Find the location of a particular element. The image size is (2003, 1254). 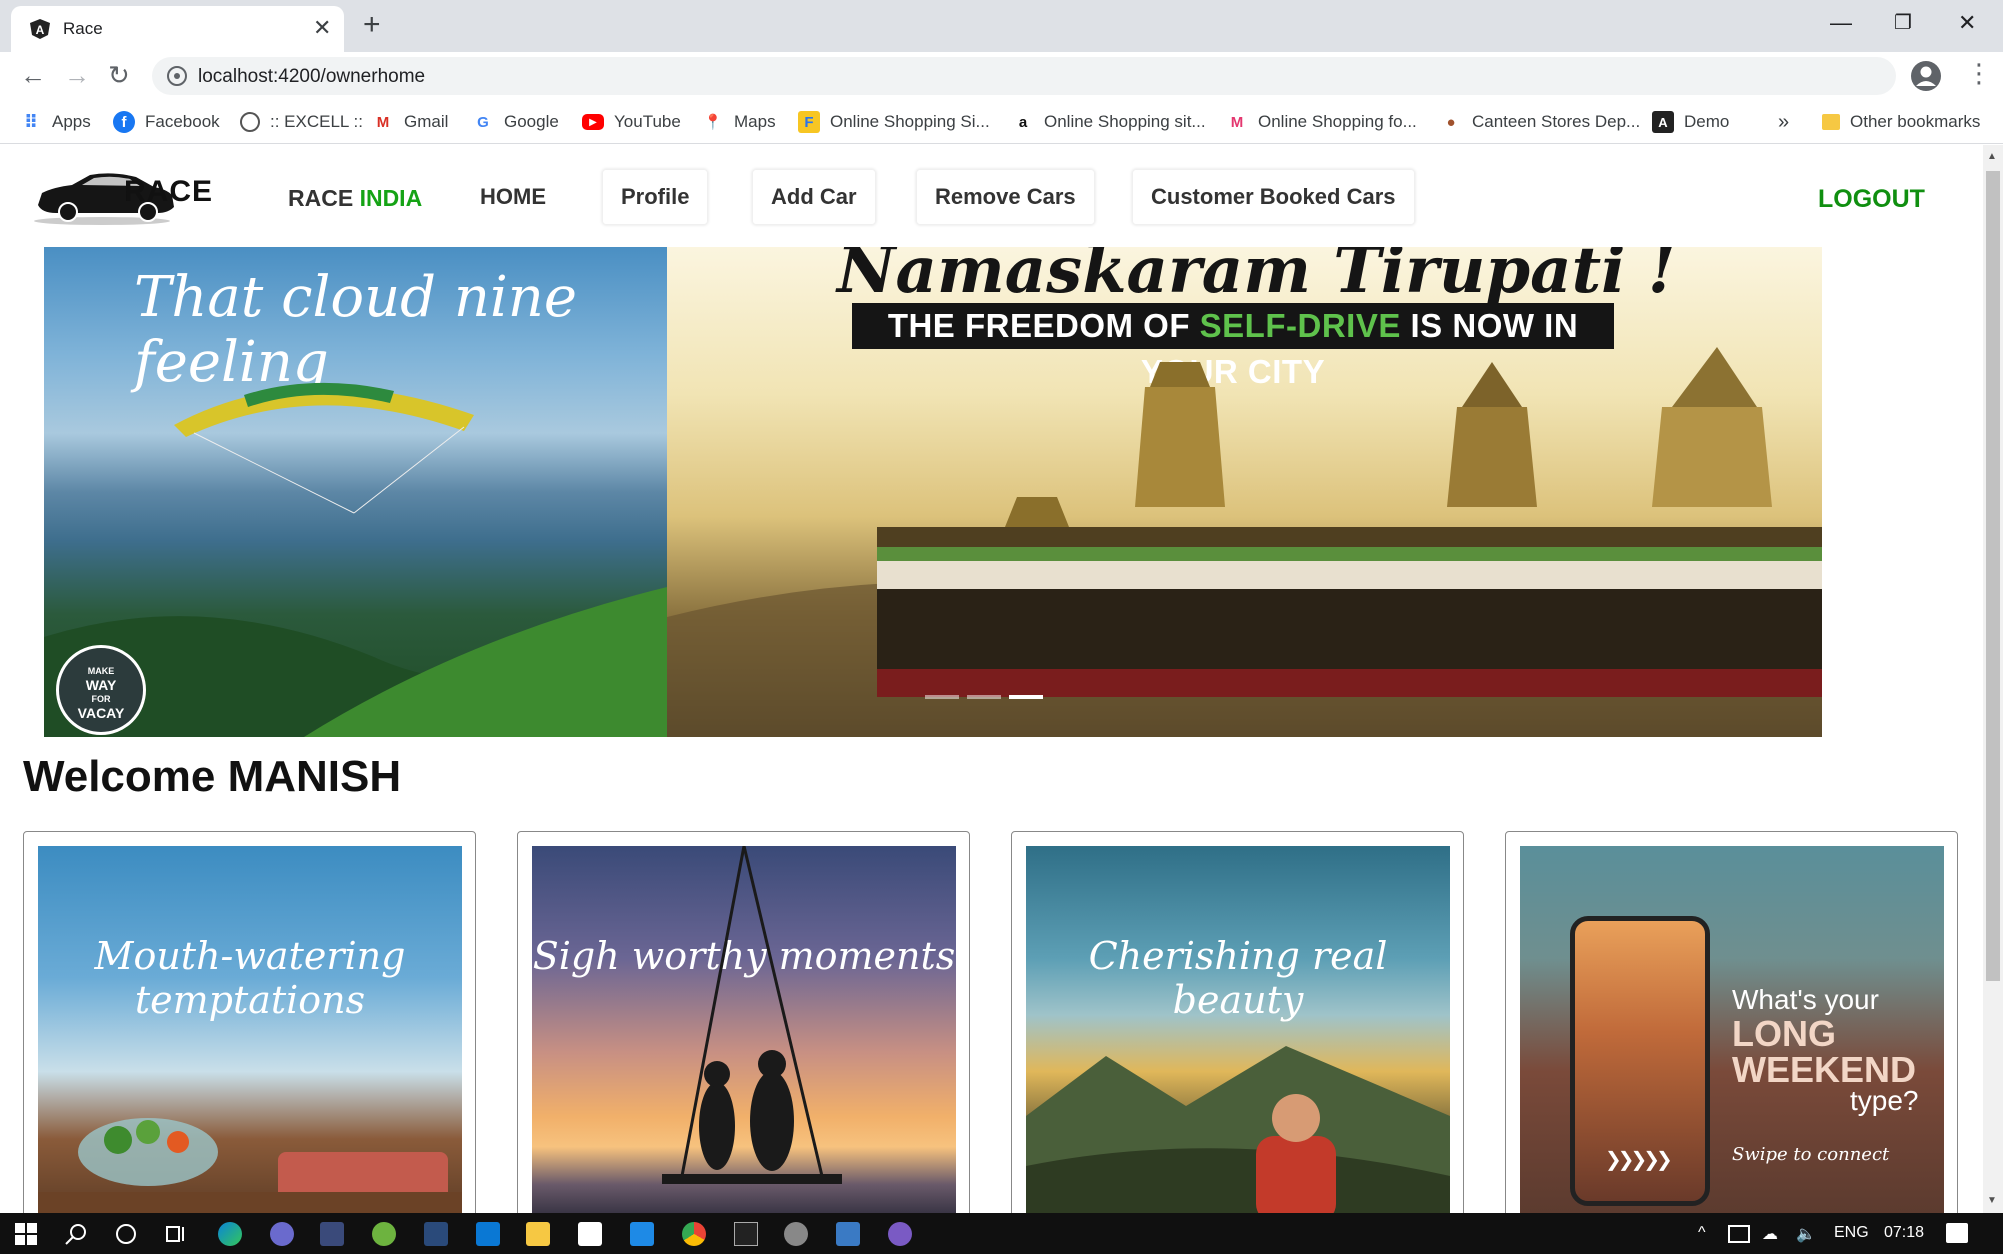

nav-home: HOME is located at coordinates (513, 197).